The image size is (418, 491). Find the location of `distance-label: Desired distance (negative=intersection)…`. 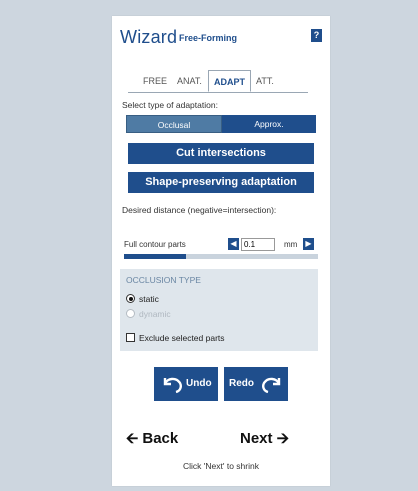

distance-label: Desired distance (negative=intersection)… is located at coordinates (199, 210).